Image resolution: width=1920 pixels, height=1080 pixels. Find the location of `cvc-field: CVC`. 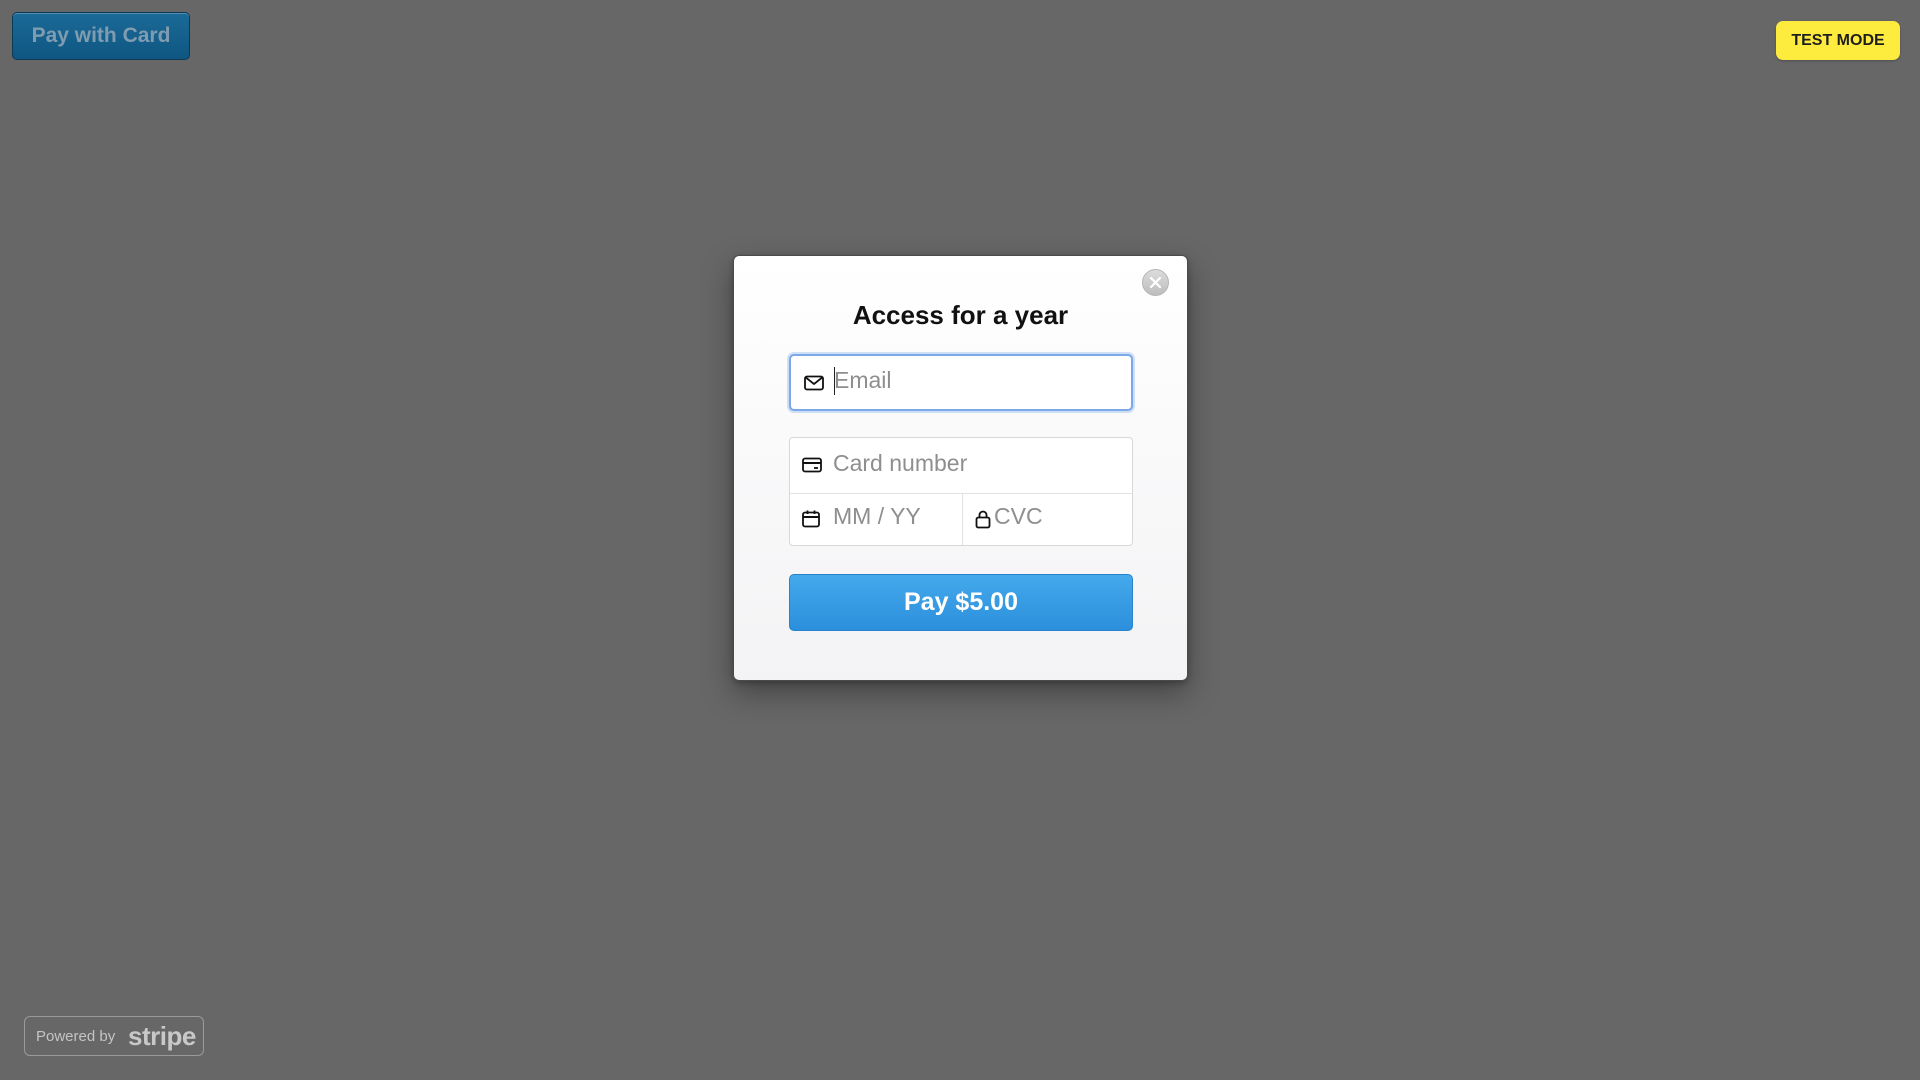

cvc-field: CVC is located at coordinates (1047, 519).